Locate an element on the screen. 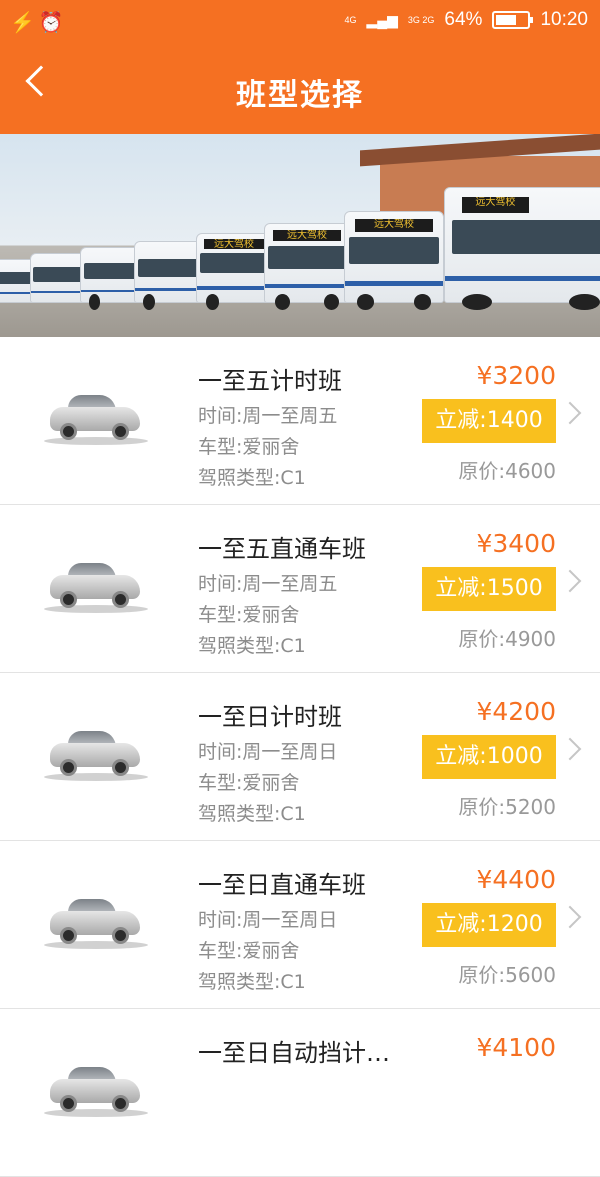 This screenshot has height=1177, width=600. course-name: 一至日直通车班 is located at coordinates (282, 885).